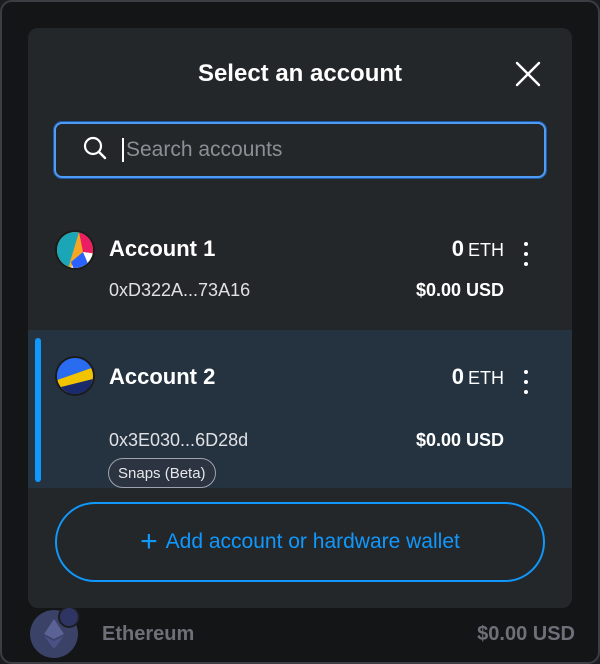 This screenshot has width=600, height=664. I want to click on backdrop-token-row: Ethereum $0.00 USD, so click(302, 634).